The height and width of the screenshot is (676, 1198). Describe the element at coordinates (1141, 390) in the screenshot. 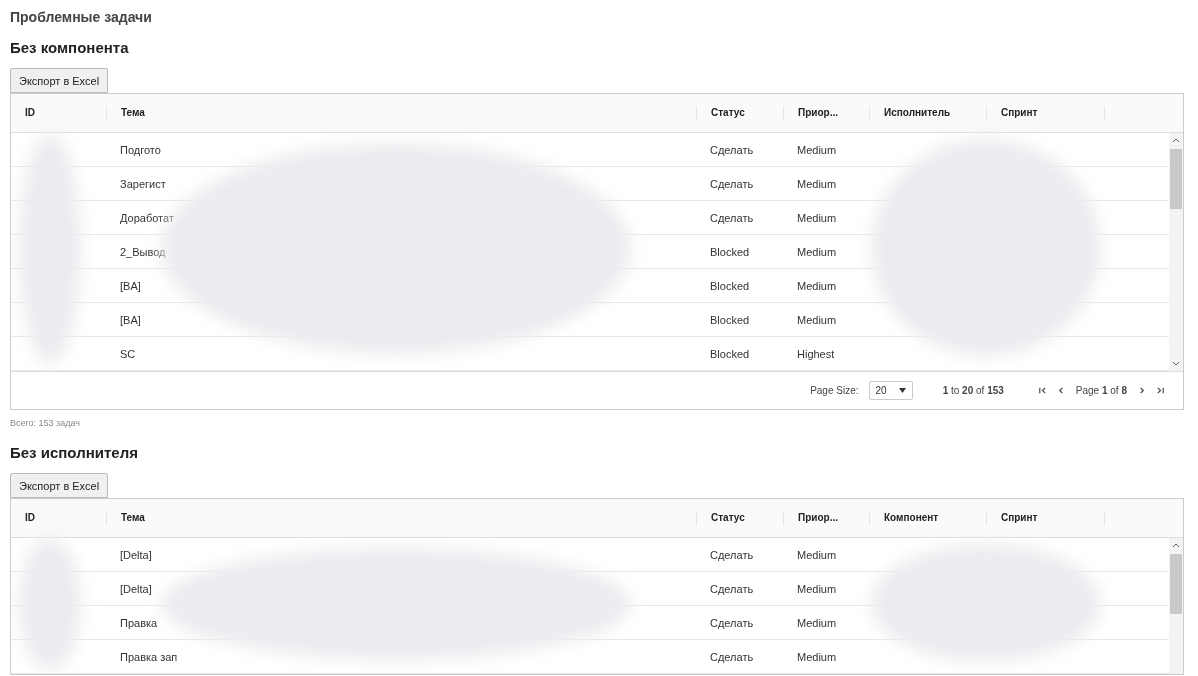

I see `next-page-icon` at that location.